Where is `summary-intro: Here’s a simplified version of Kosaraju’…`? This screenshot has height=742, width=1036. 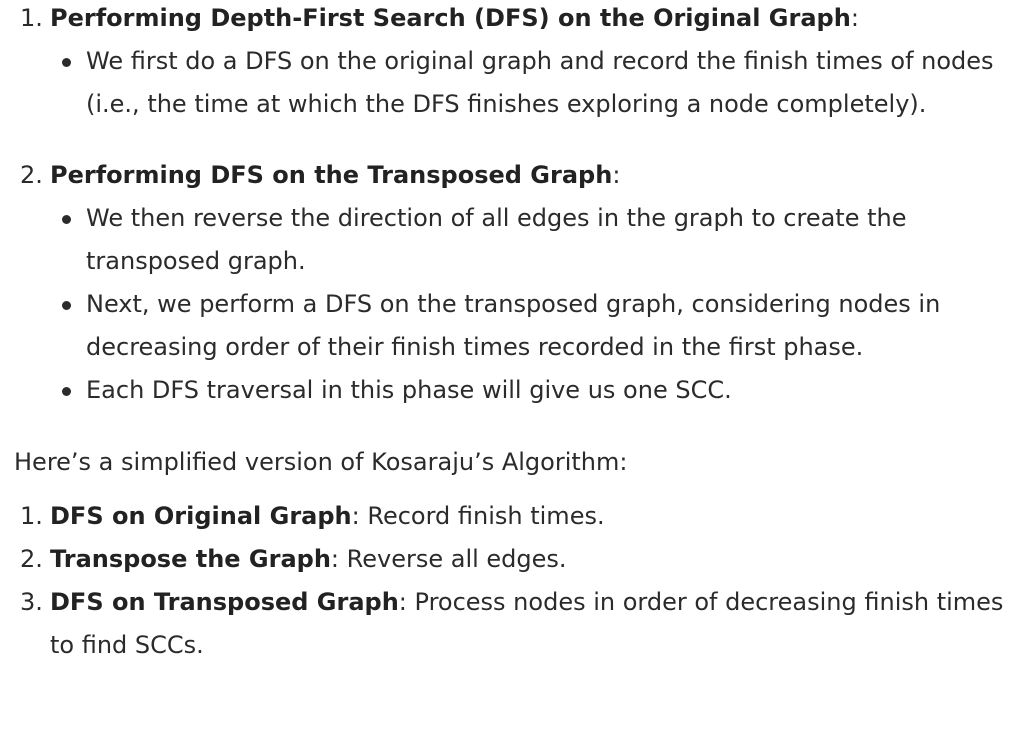
summary-intro: Here’s a simplified version of Kosaraju’… is located at coordinates (321, 462).